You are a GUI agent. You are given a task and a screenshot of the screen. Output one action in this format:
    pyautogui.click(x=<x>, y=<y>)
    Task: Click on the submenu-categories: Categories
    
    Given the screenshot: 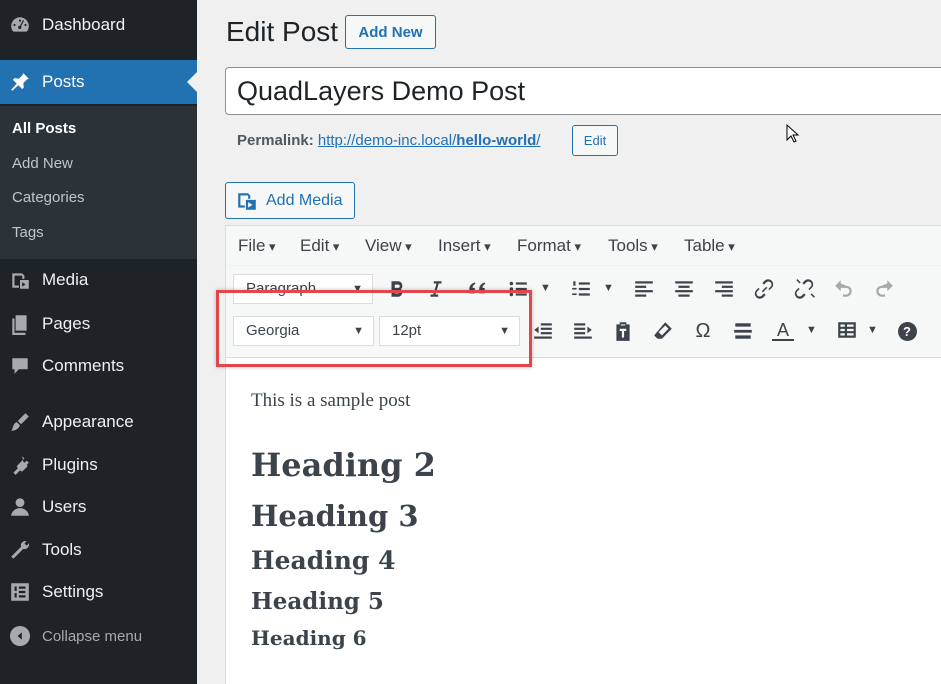 What is the action you would take?
    pyautogui.click(x=48, y=197)
    